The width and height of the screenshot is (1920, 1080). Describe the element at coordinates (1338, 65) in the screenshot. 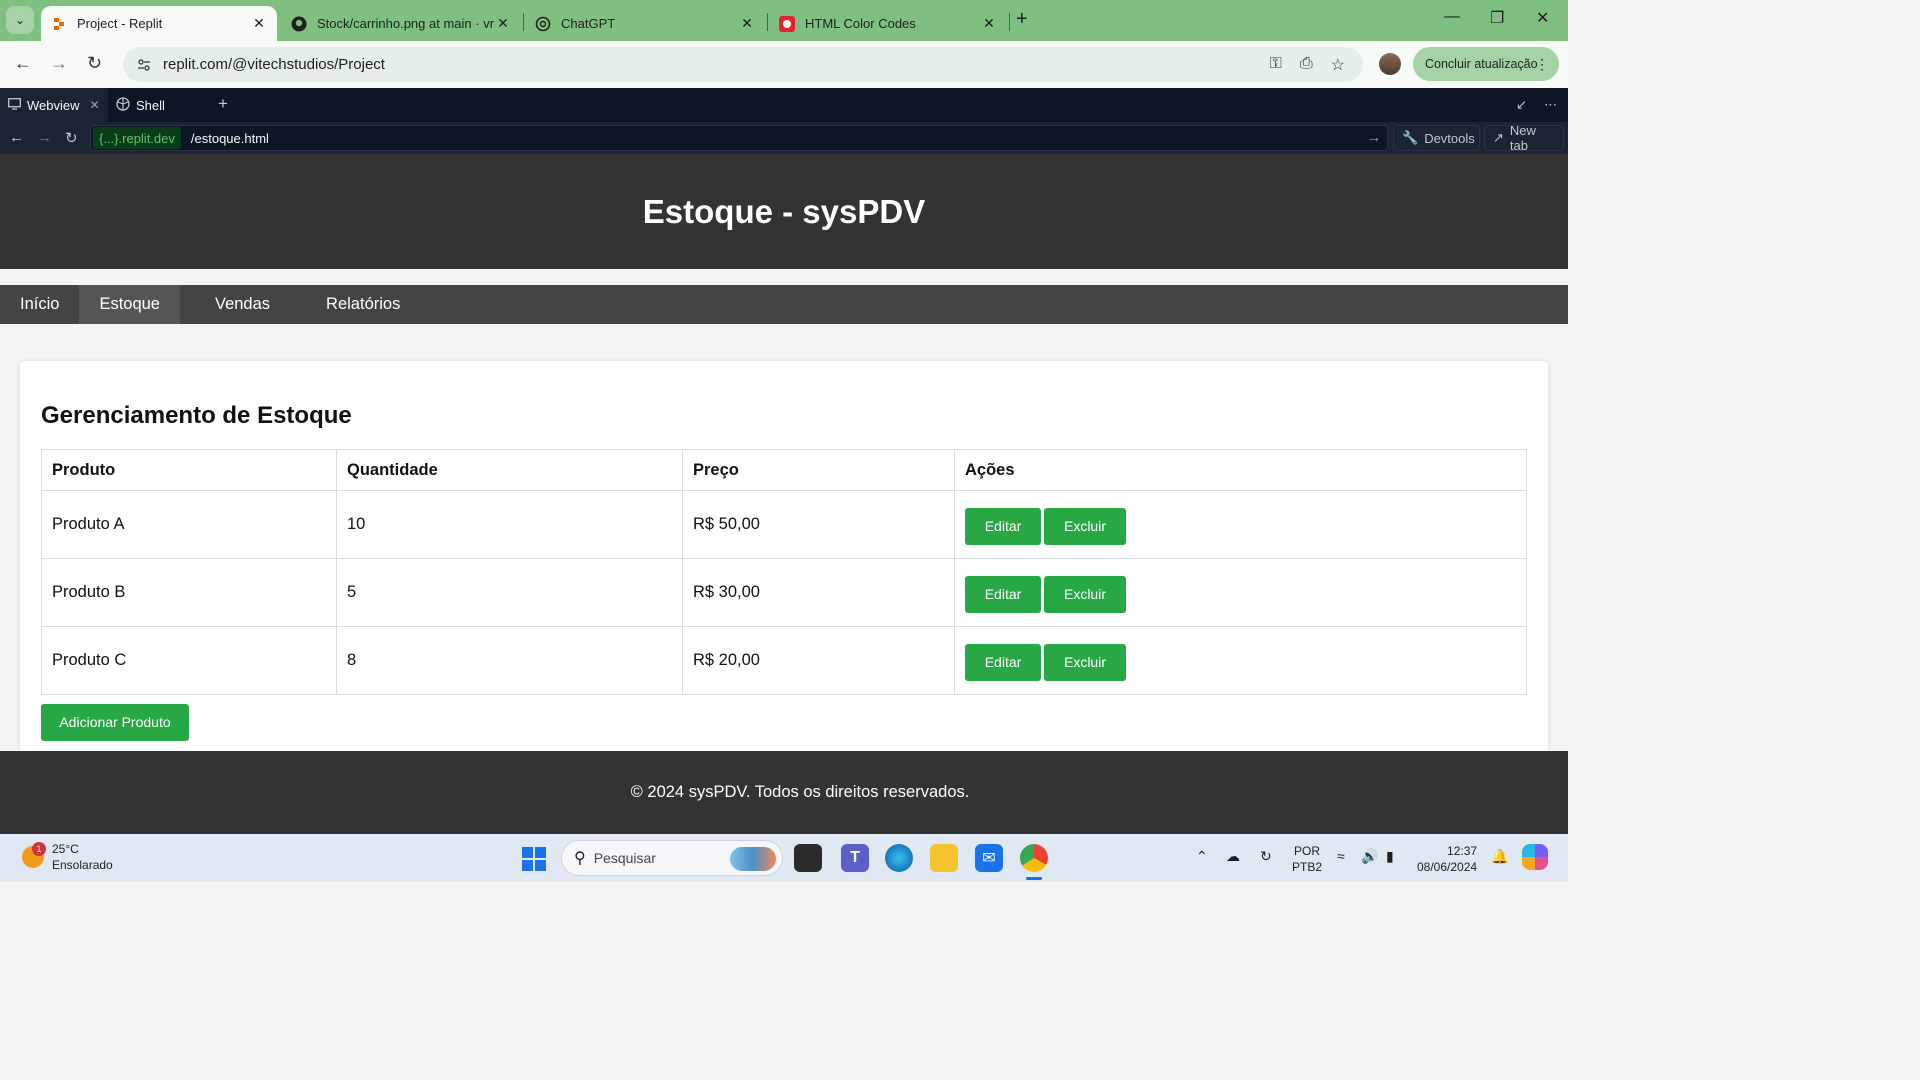

I see `bookmark-star-icon: ☆` at that location.